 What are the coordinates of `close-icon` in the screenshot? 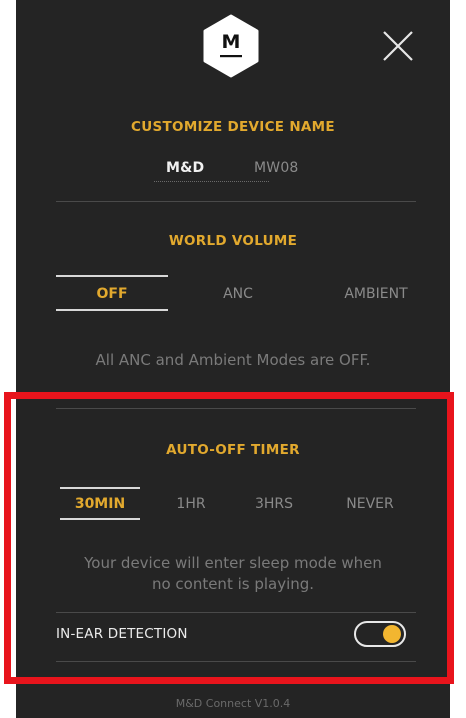 It's located at (398, 46).